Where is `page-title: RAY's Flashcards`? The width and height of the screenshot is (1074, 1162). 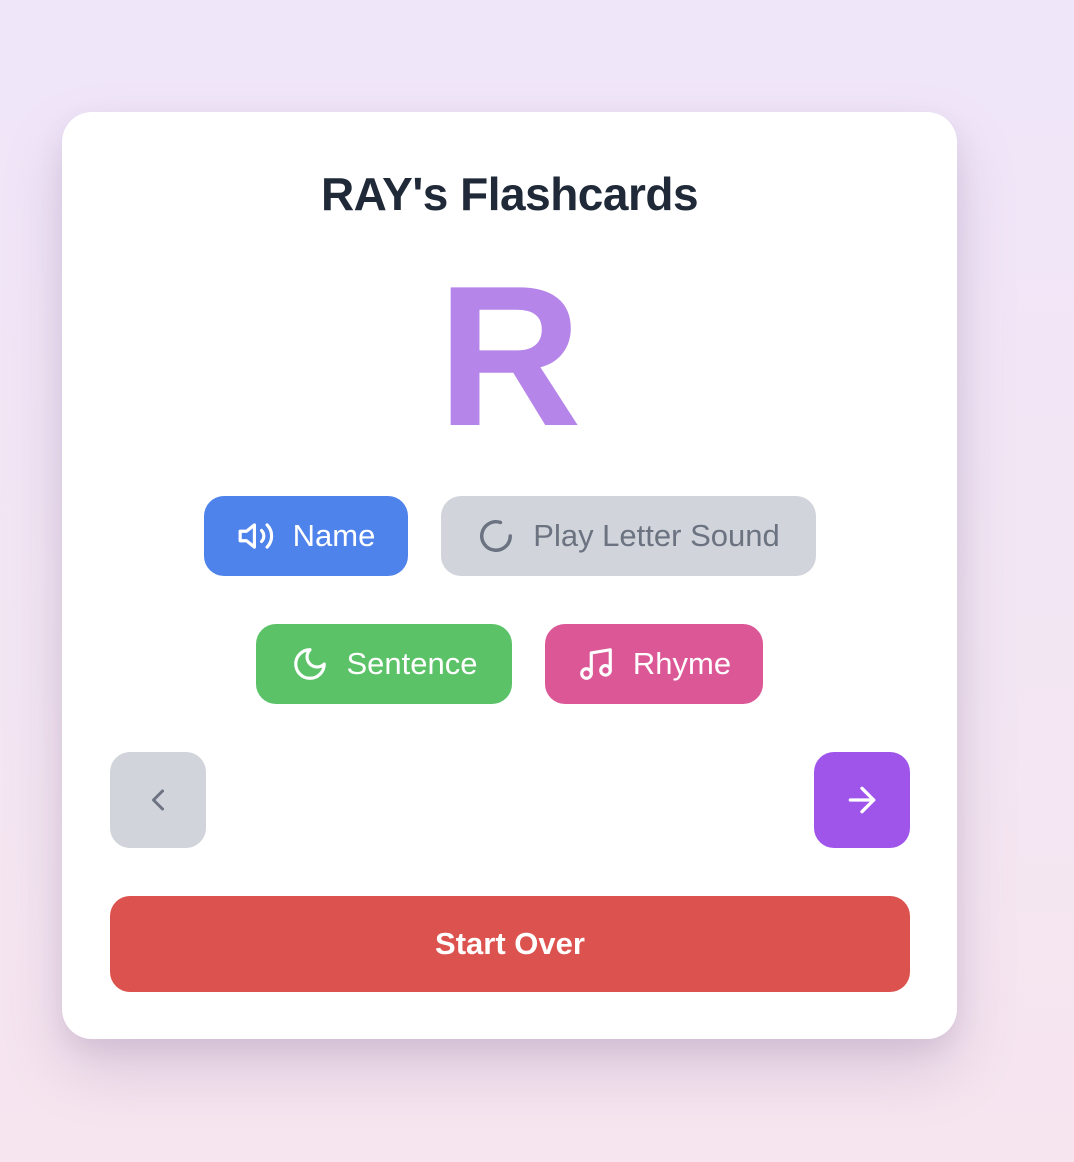 page-title: RAY's Flashcards is located at coordinates (509, 194).